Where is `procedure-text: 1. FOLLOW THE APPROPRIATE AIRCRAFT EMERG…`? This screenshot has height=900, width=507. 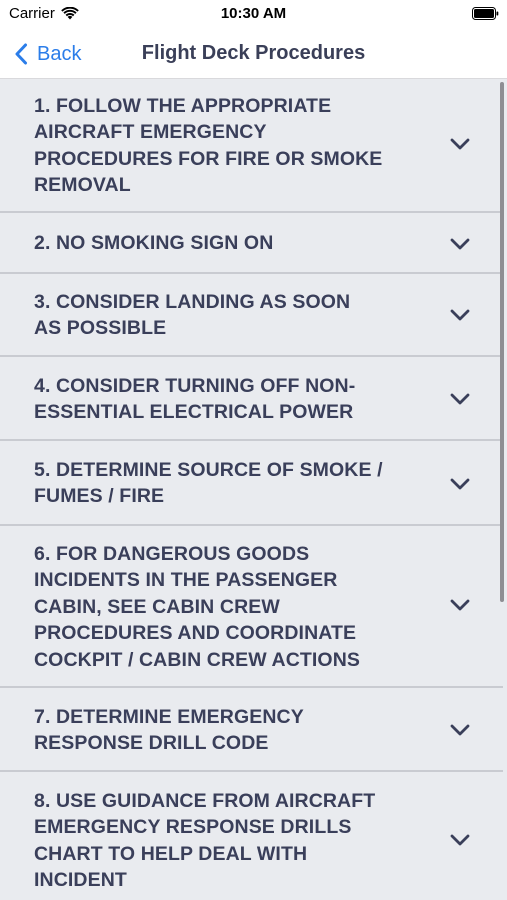
procedure-text: 1. FOLLOW THE APPROPRIATE AIRCRAFT EMERG… is located at coordinates (231, 146).